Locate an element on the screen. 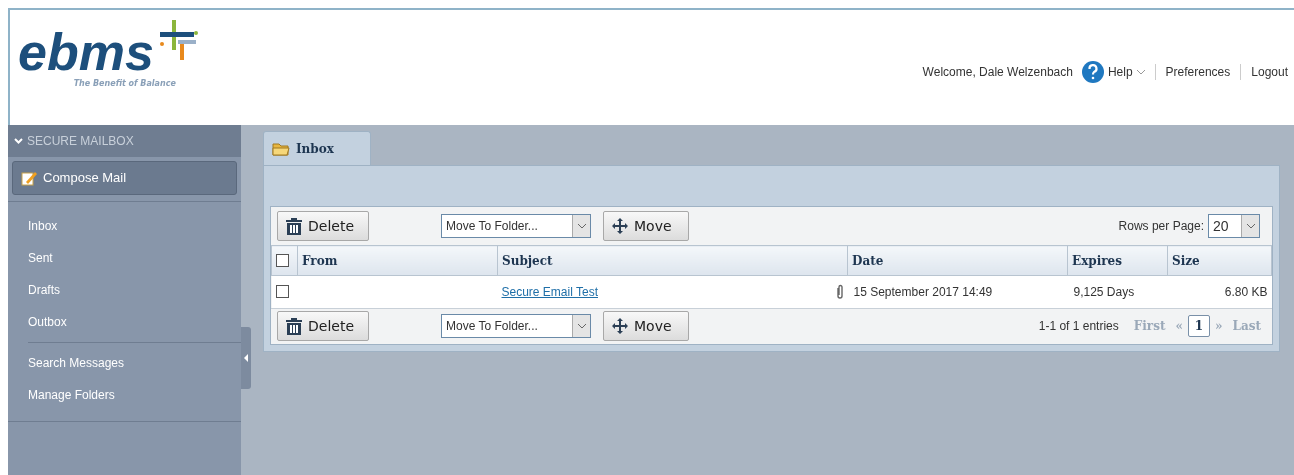 The image size is (1294, 475). rows-per-page-label: Rows per Page: is located at coordinates (1161, 226).